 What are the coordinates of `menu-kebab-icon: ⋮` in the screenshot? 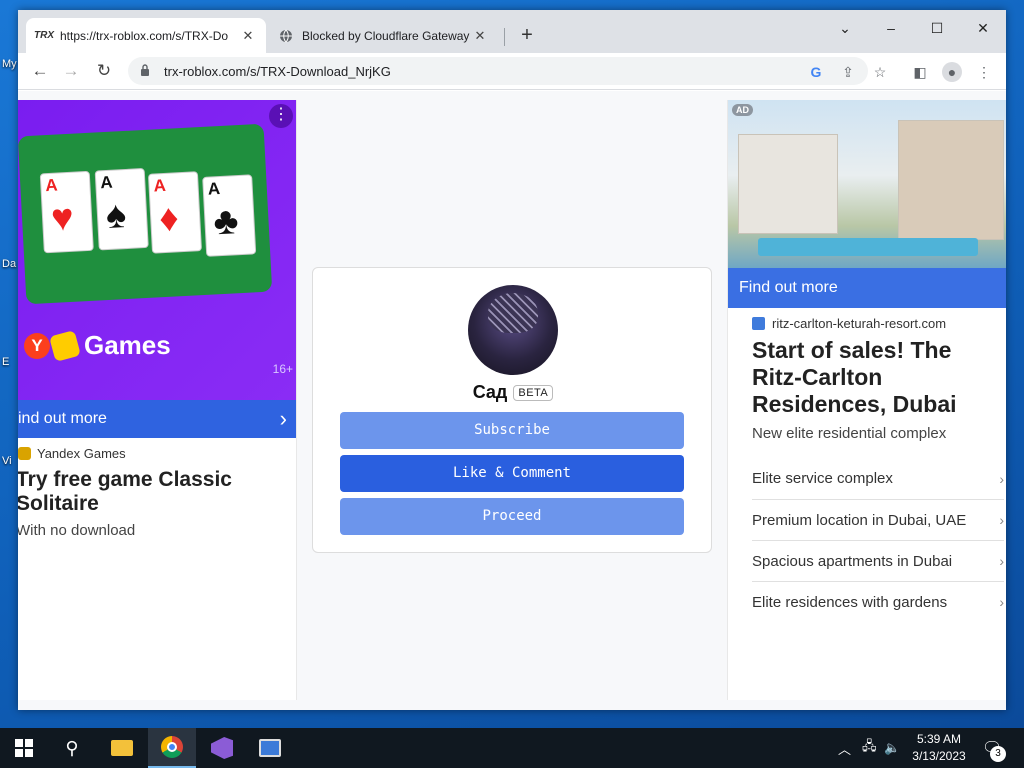 It's located at (984, 72).